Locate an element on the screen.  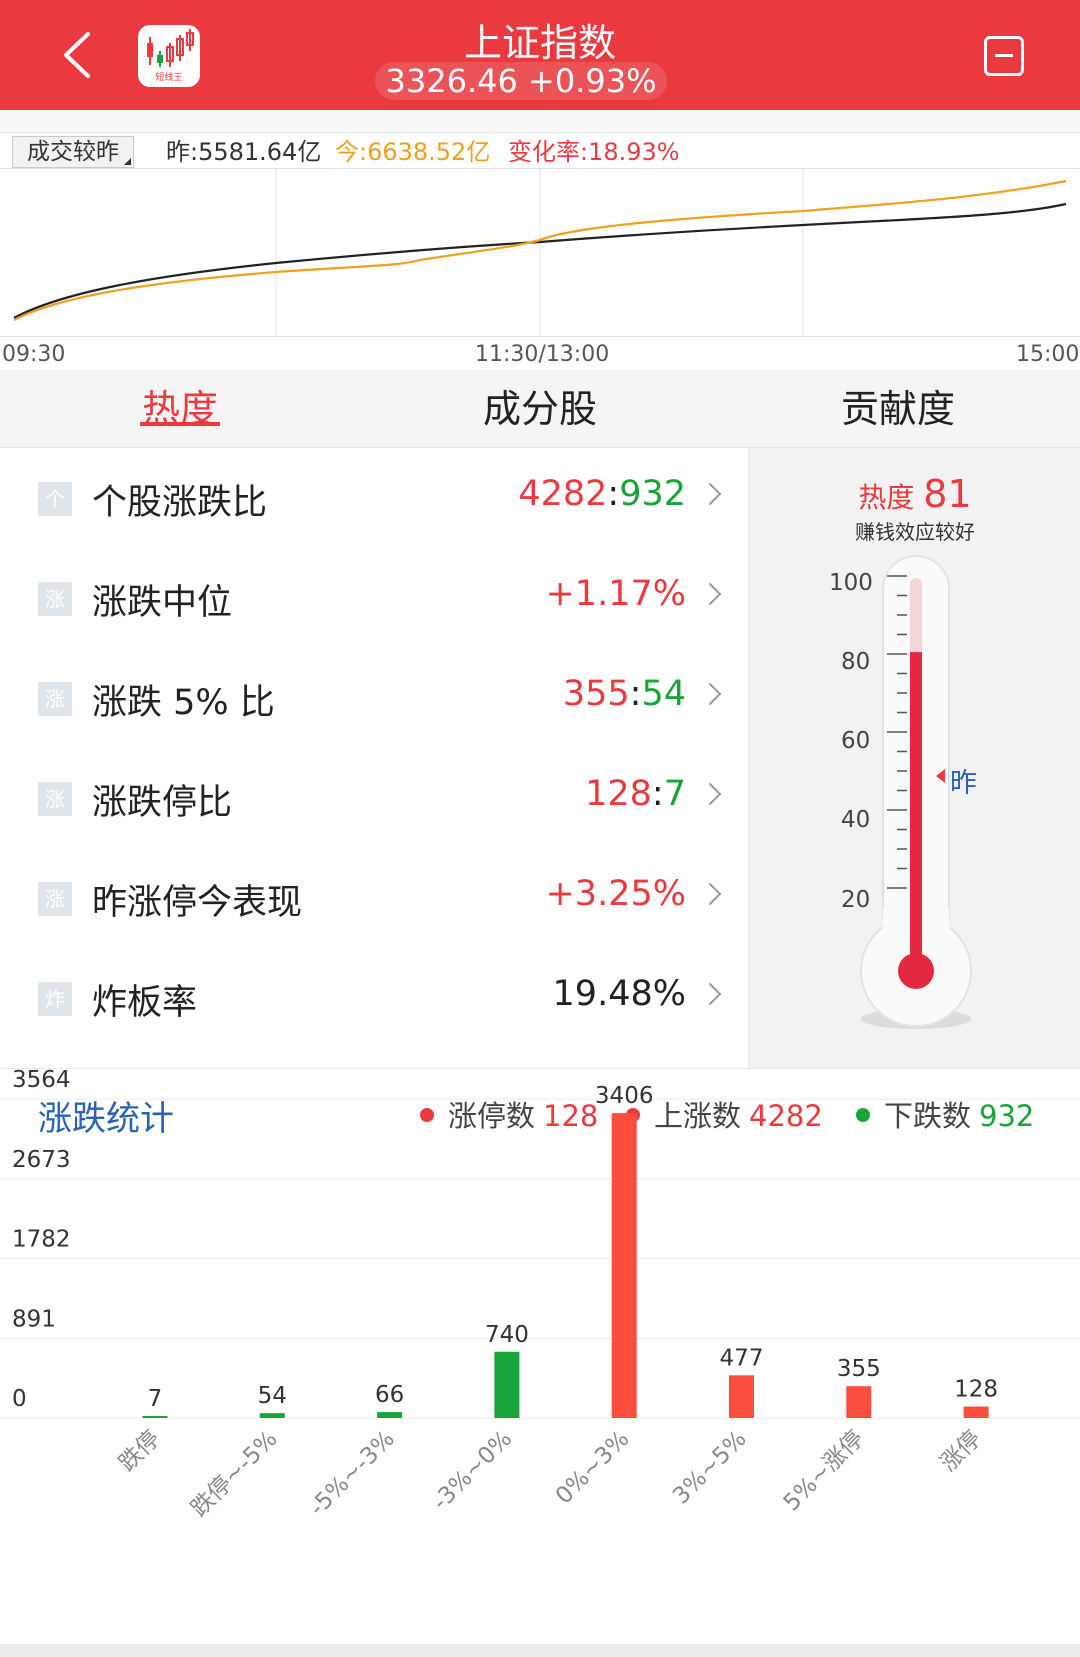
bar-value-label: 54 is located at coordinates (272, 1396).